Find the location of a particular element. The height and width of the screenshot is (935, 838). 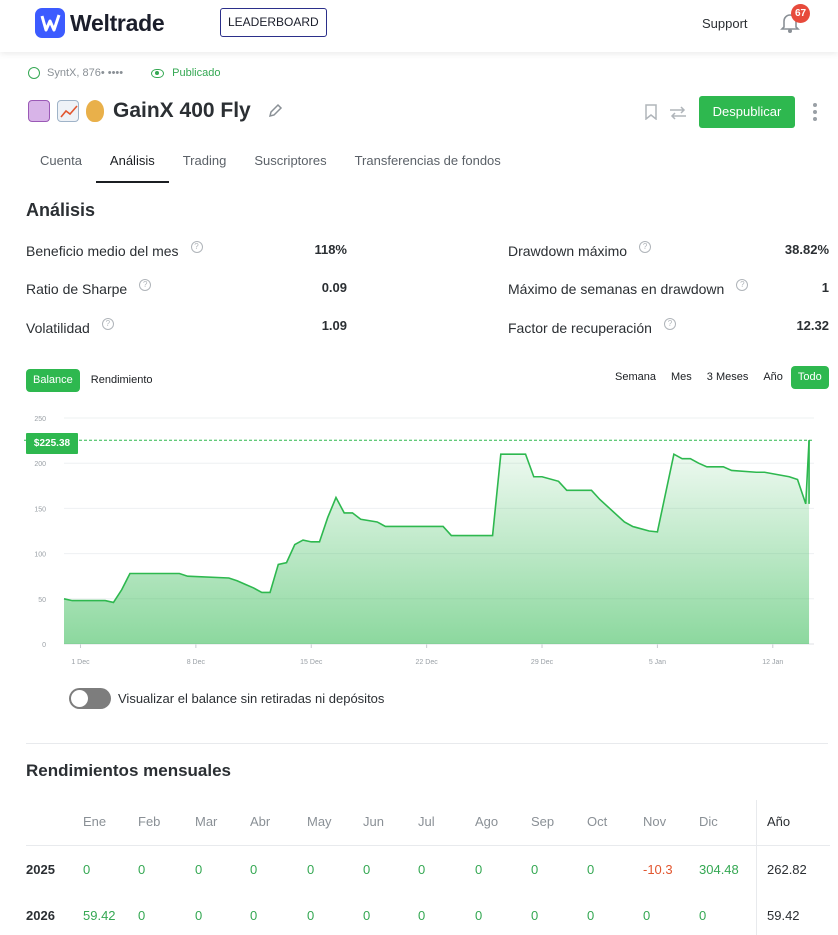

range-month: Mes is located at coordinates (681, 377).